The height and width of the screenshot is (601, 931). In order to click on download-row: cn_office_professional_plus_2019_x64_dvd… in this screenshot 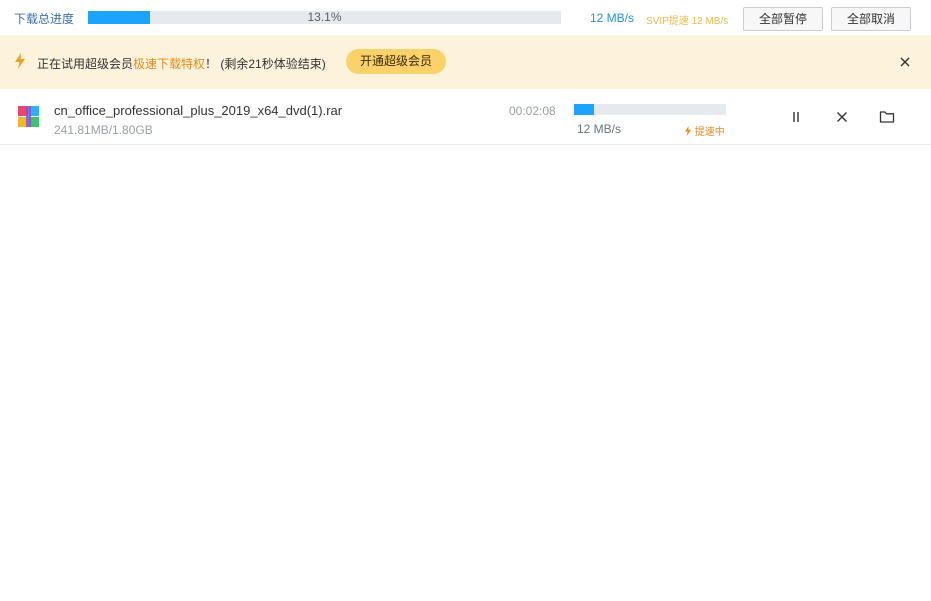, I will do `click(465, 117)`.